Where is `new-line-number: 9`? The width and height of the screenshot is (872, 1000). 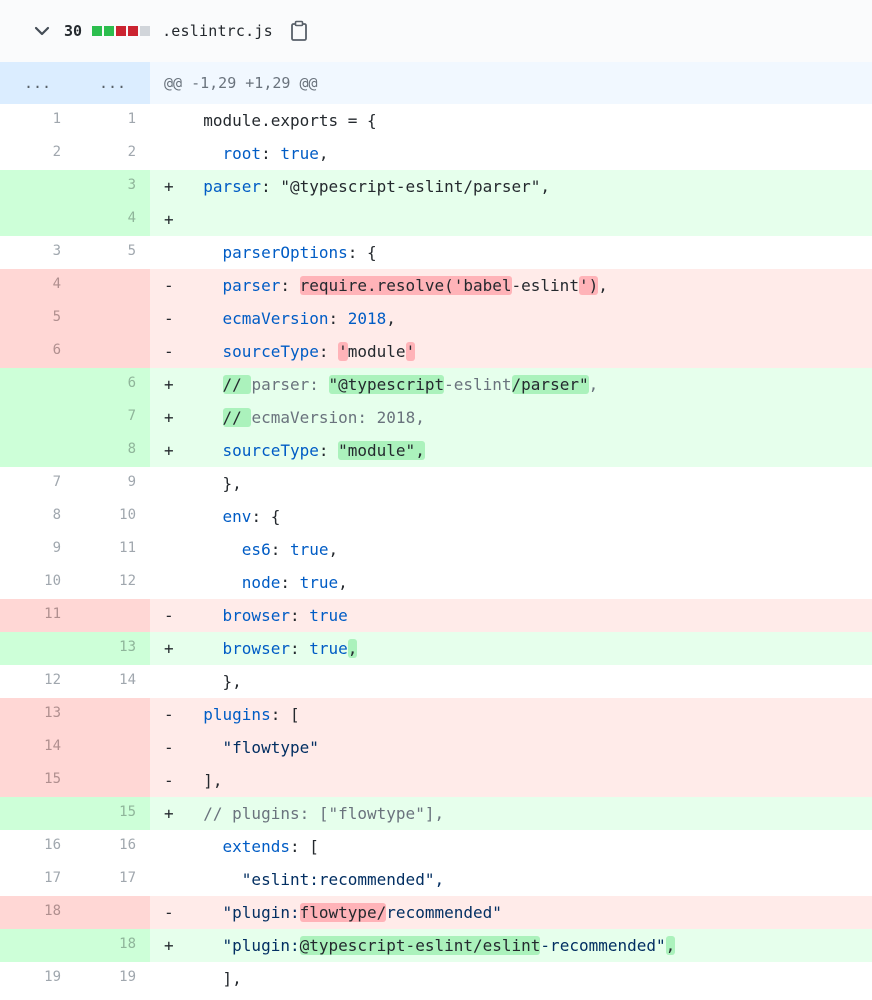
new-line-number: 9 is located at coordinates (112, 483).